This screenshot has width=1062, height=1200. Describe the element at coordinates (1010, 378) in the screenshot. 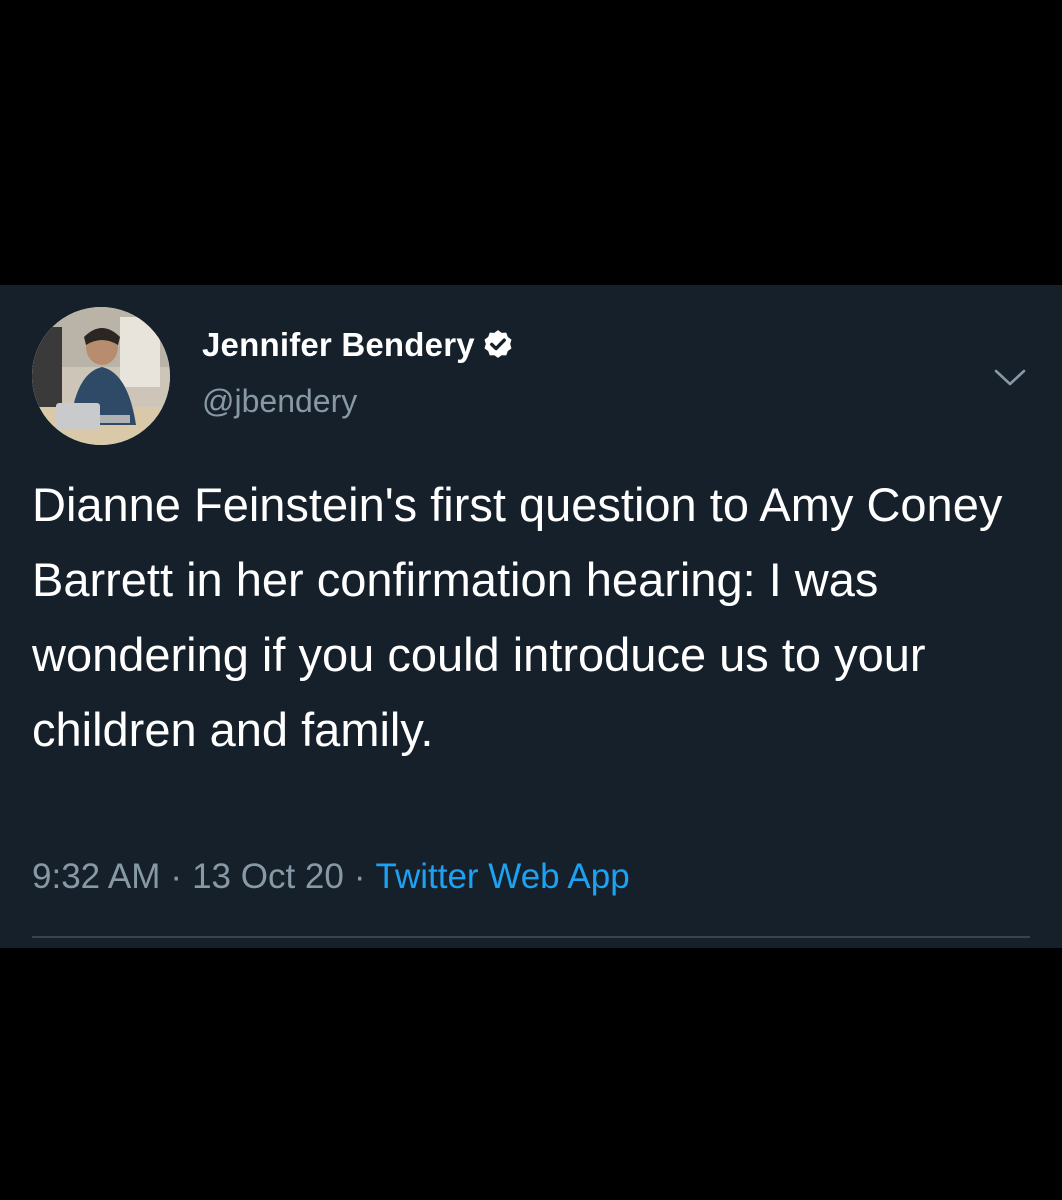

I see `chevron-down-icon` at that location.